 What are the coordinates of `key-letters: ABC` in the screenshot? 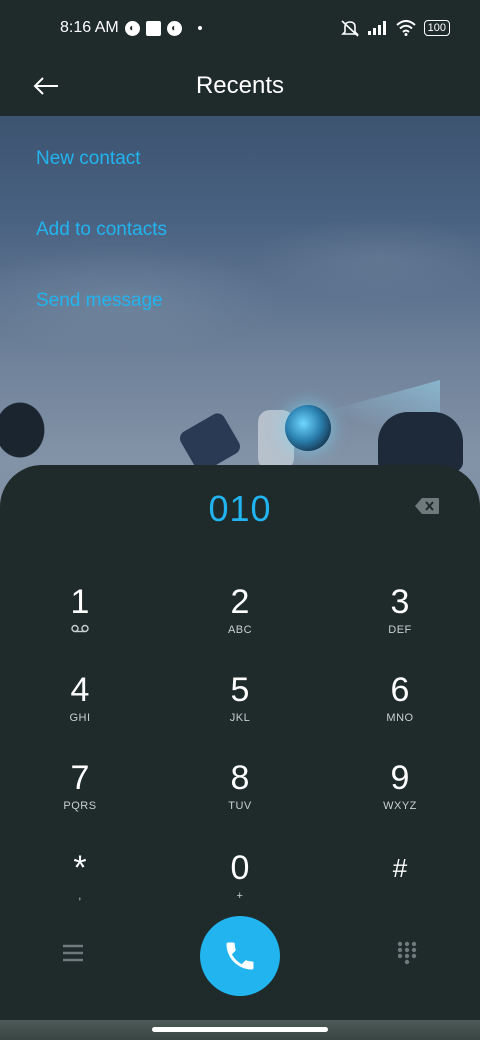 It's located at (240, 630).